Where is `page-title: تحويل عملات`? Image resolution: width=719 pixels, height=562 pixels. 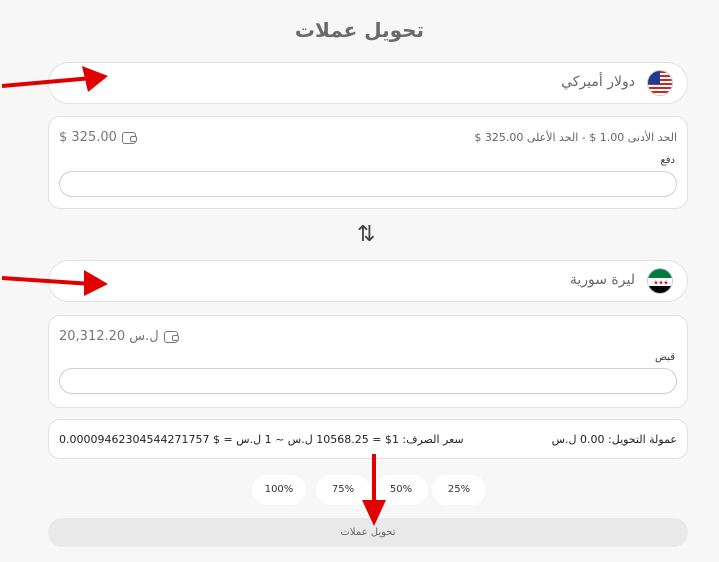
page-title: تحويل عملات is located at coordinates (359, 30).